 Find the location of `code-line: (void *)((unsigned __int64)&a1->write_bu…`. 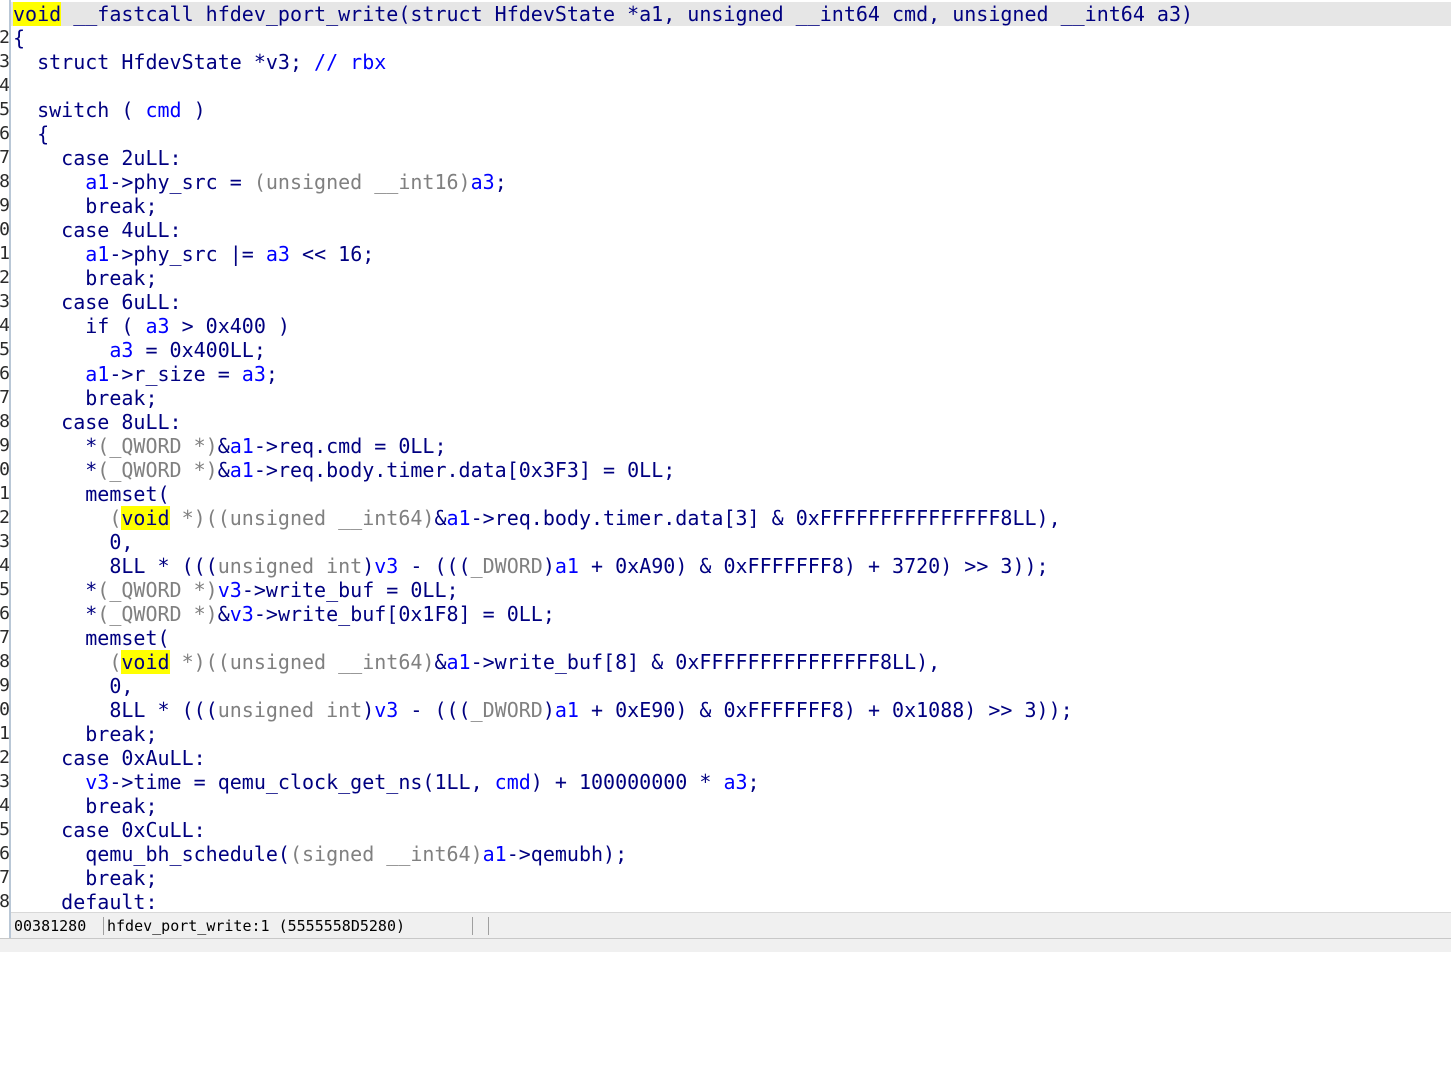

code-line: (void *)((unsigned __int64)&a1->write_bu… is located at coordinates (731, 662).